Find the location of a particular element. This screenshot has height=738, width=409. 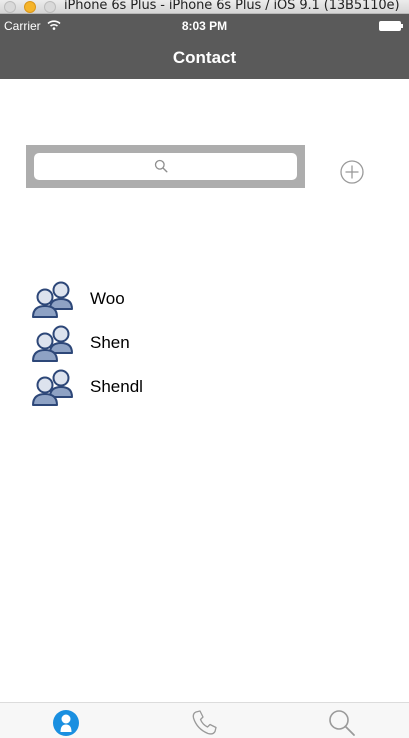

contact-row: Woo is located at coordinates (182, 299).